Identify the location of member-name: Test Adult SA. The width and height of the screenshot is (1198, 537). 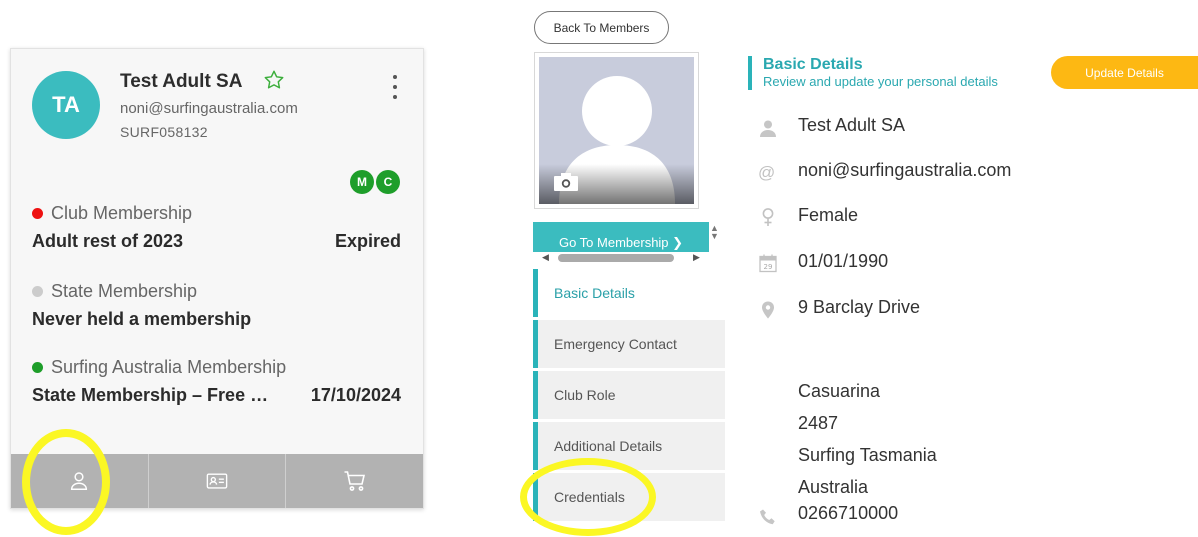
(181, 81).